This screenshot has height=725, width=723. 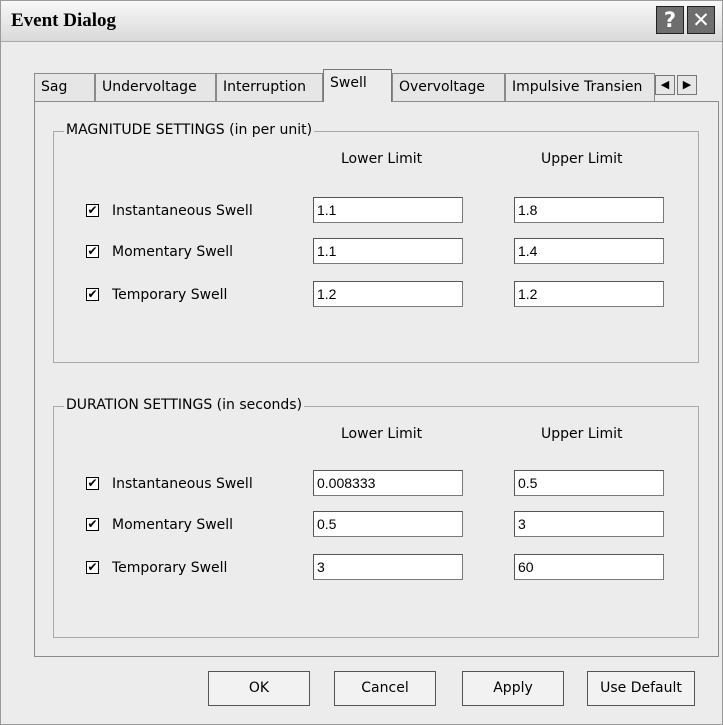 I want to click on instantaneous-swell-magnitude-checkbox: ✔, so click(x=92, y=210).